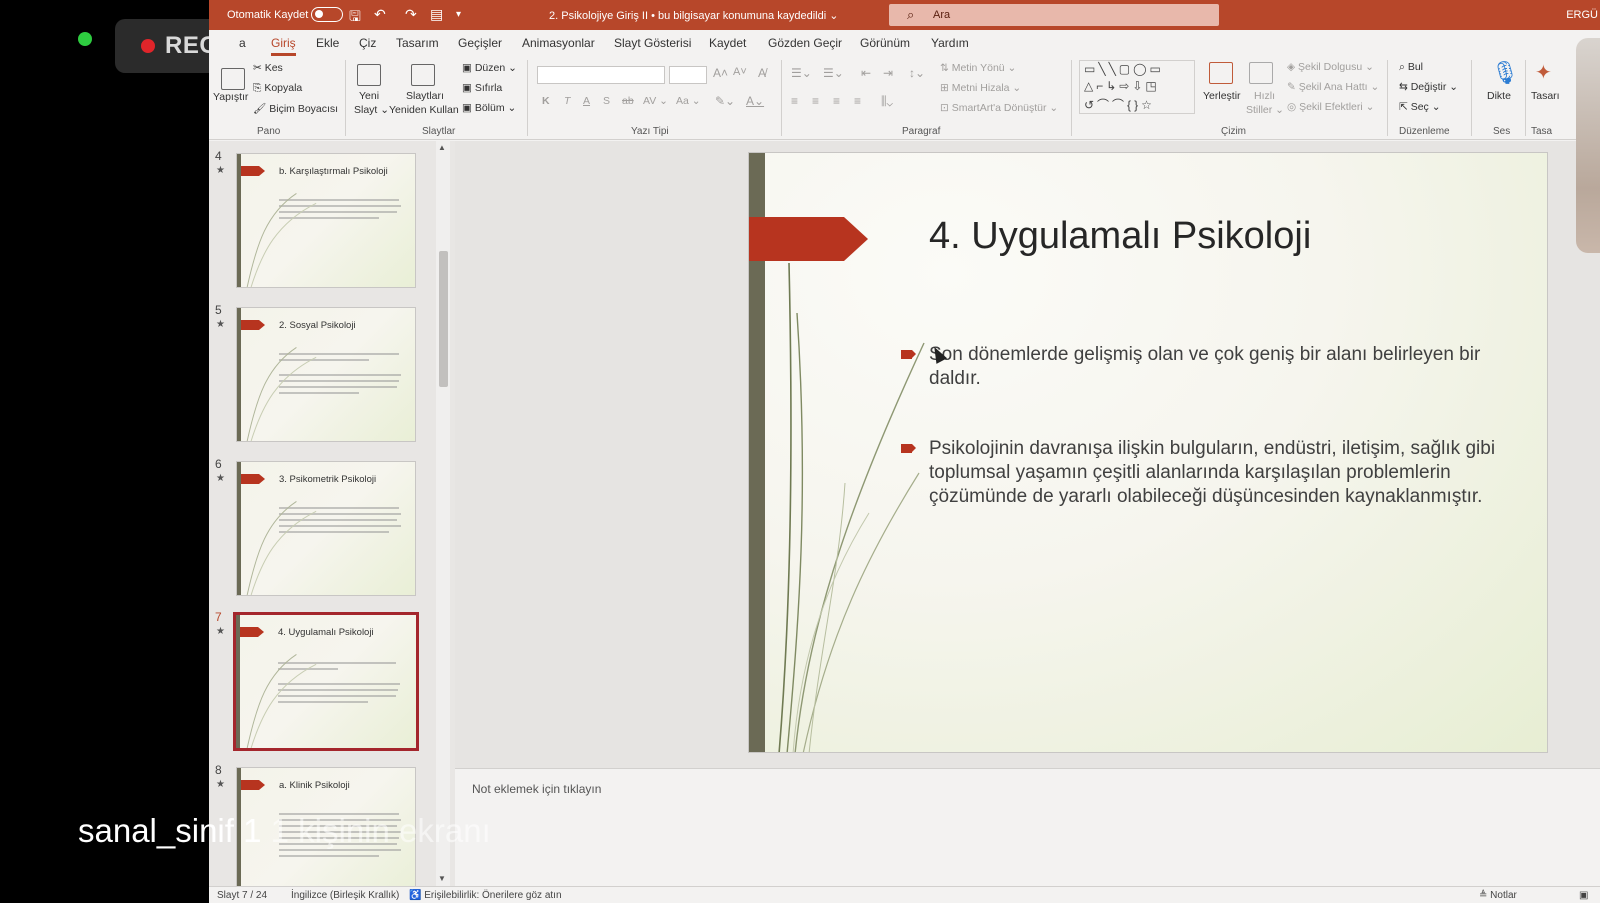 This screenshot has width=1600, height=903. Describe the element at coordinates (367, 43) in the screenshot. I see `tab-draw: Çiz` at that location.